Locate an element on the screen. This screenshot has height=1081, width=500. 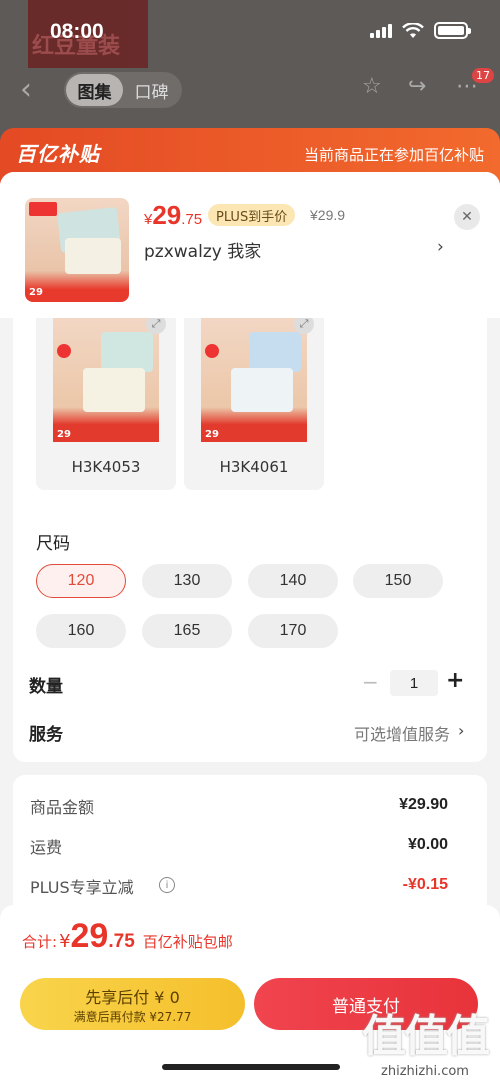
pay-later-label: 先享后付 ¥ 0 is located at coordinates (132, 997).